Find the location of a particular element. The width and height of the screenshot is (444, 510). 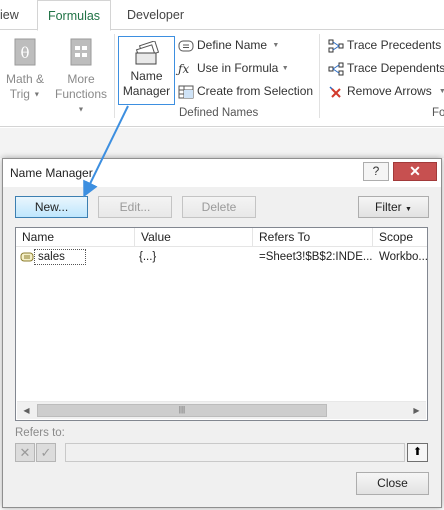

remove-arrows-icon is located at coordinates (336, 92).